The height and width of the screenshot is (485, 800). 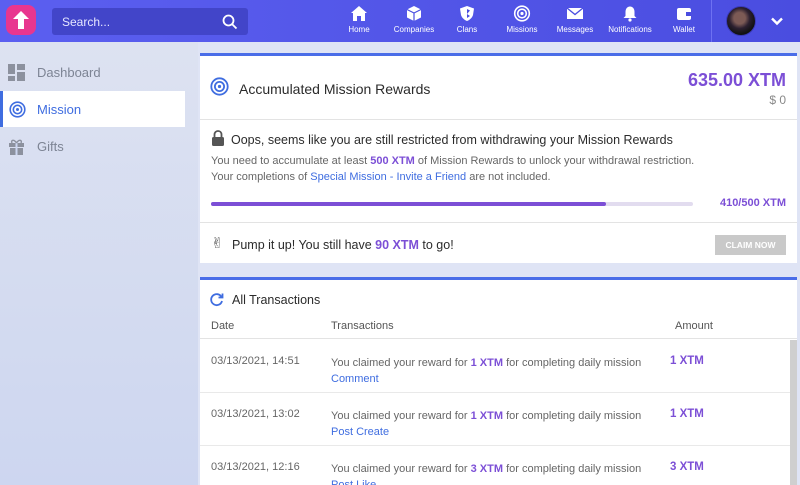 I want to click on nav-home: Home, so click(x=359, y=21).